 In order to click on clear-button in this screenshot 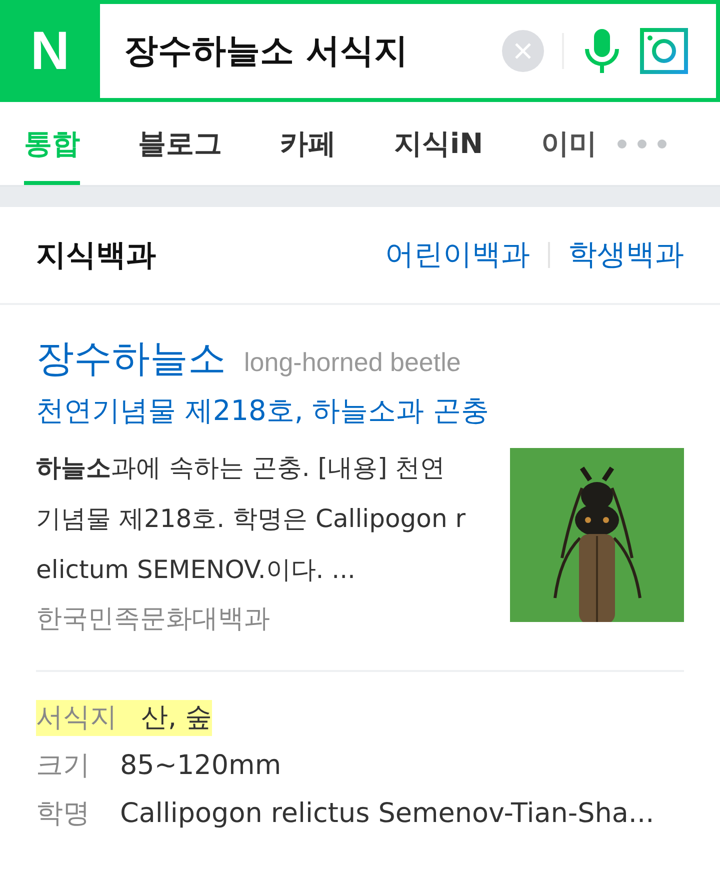, I will do `click(523, 51)`.